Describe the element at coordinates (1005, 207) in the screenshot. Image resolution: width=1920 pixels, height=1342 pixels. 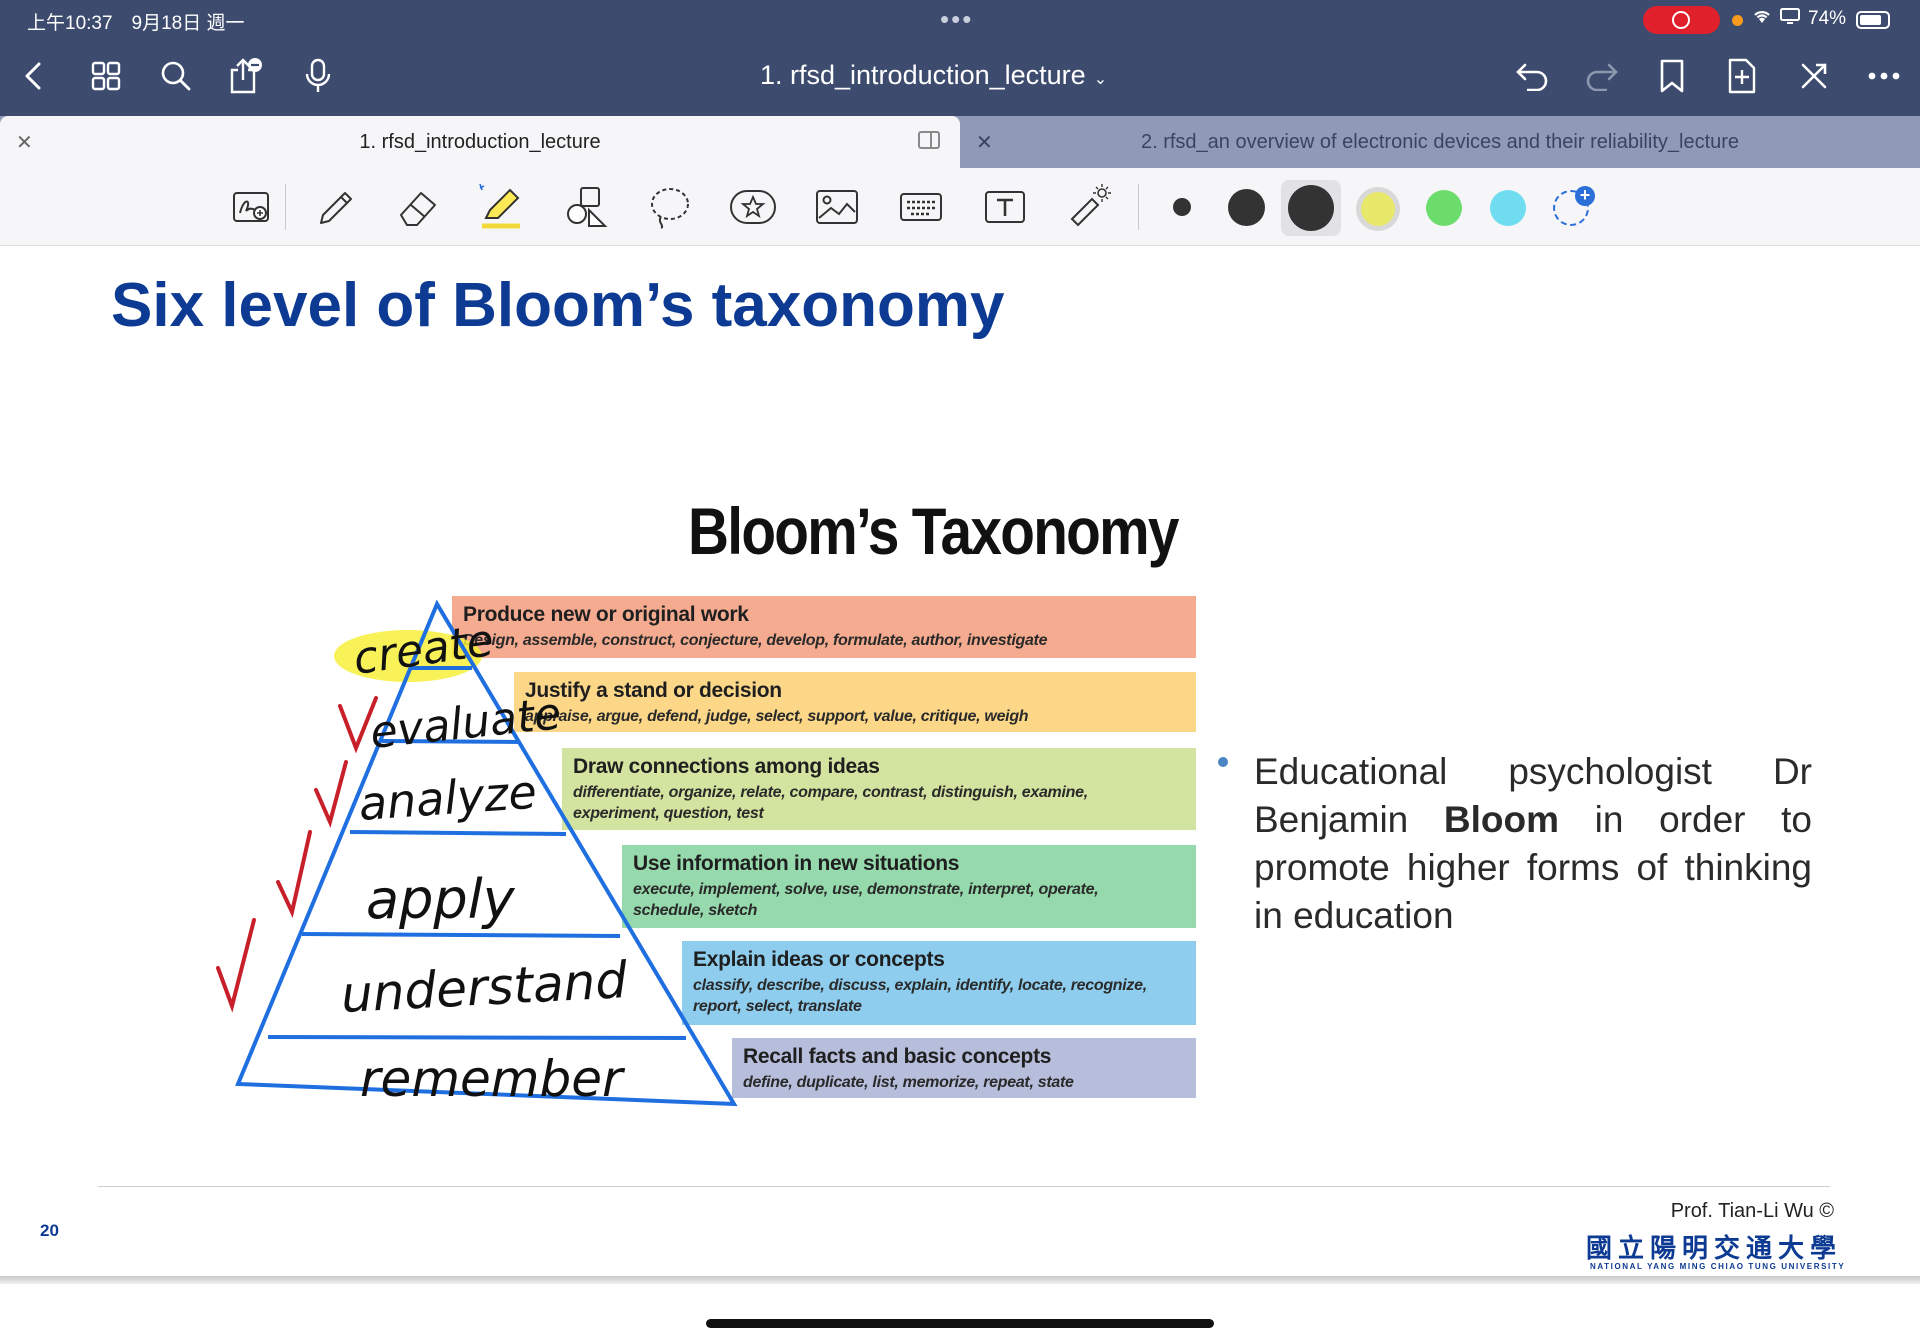
I see `textbox-icon` at that location.